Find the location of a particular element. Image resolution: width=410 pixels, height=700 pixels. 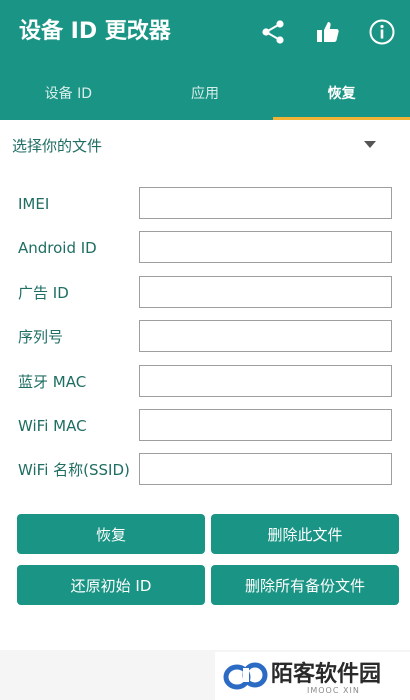

serial-number-field is located at coordinates (265, 336).